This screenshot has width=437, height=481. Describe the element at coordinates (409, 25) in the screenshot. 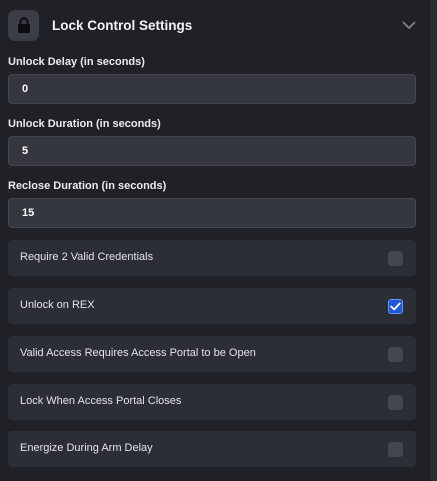

I see `chevron-down-icon` at that location.